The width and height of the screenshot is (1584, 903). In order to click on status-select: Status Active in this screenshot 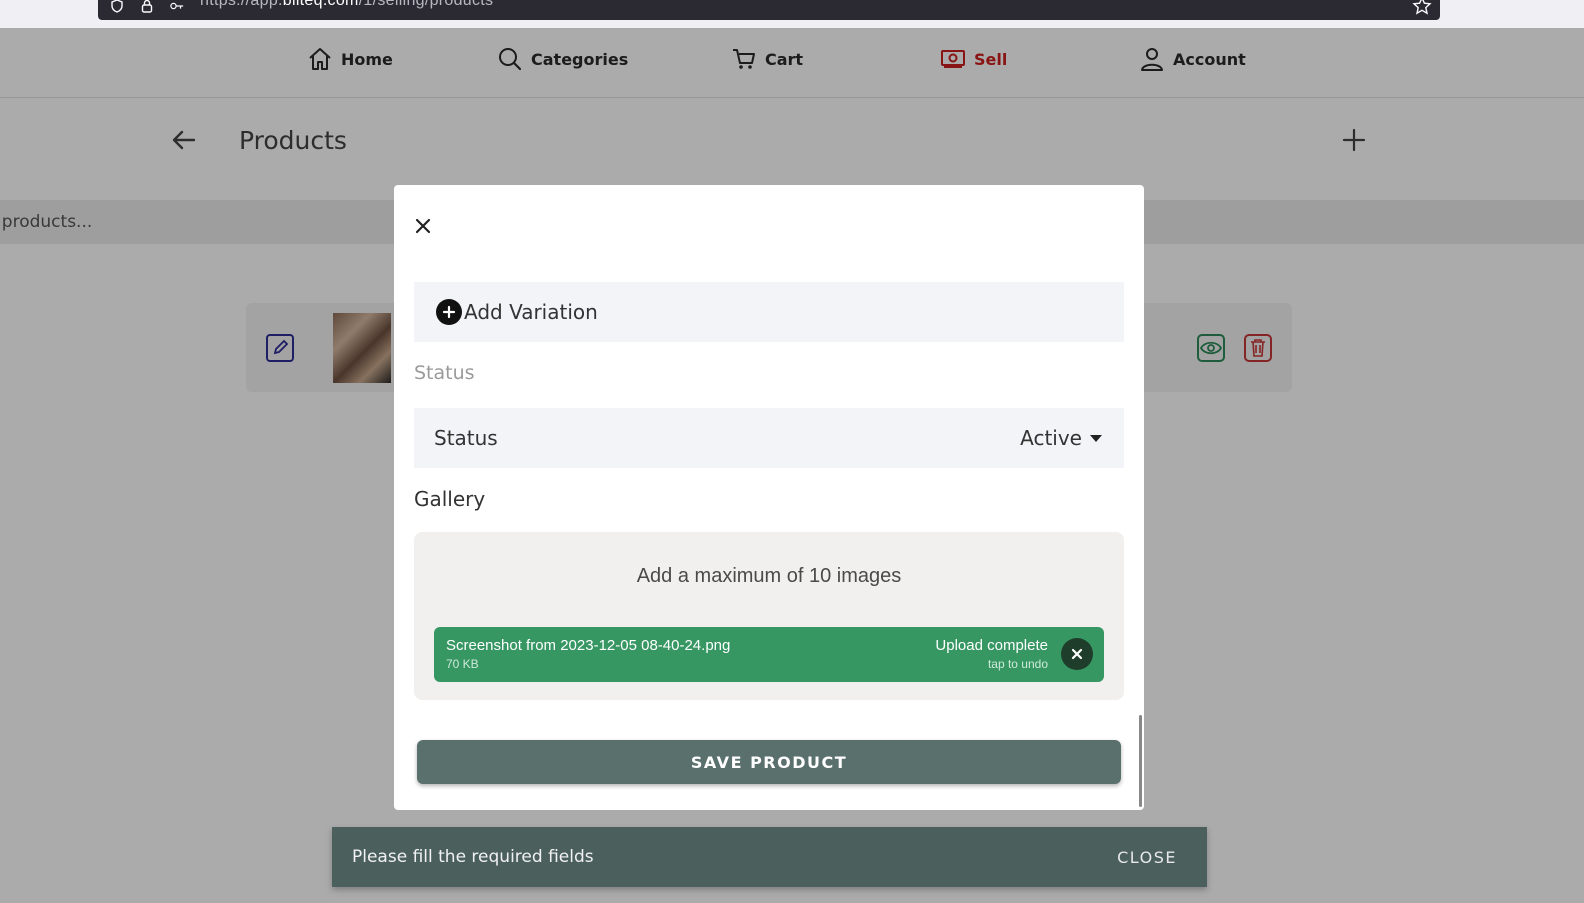, I will do `click(769, 438)`.